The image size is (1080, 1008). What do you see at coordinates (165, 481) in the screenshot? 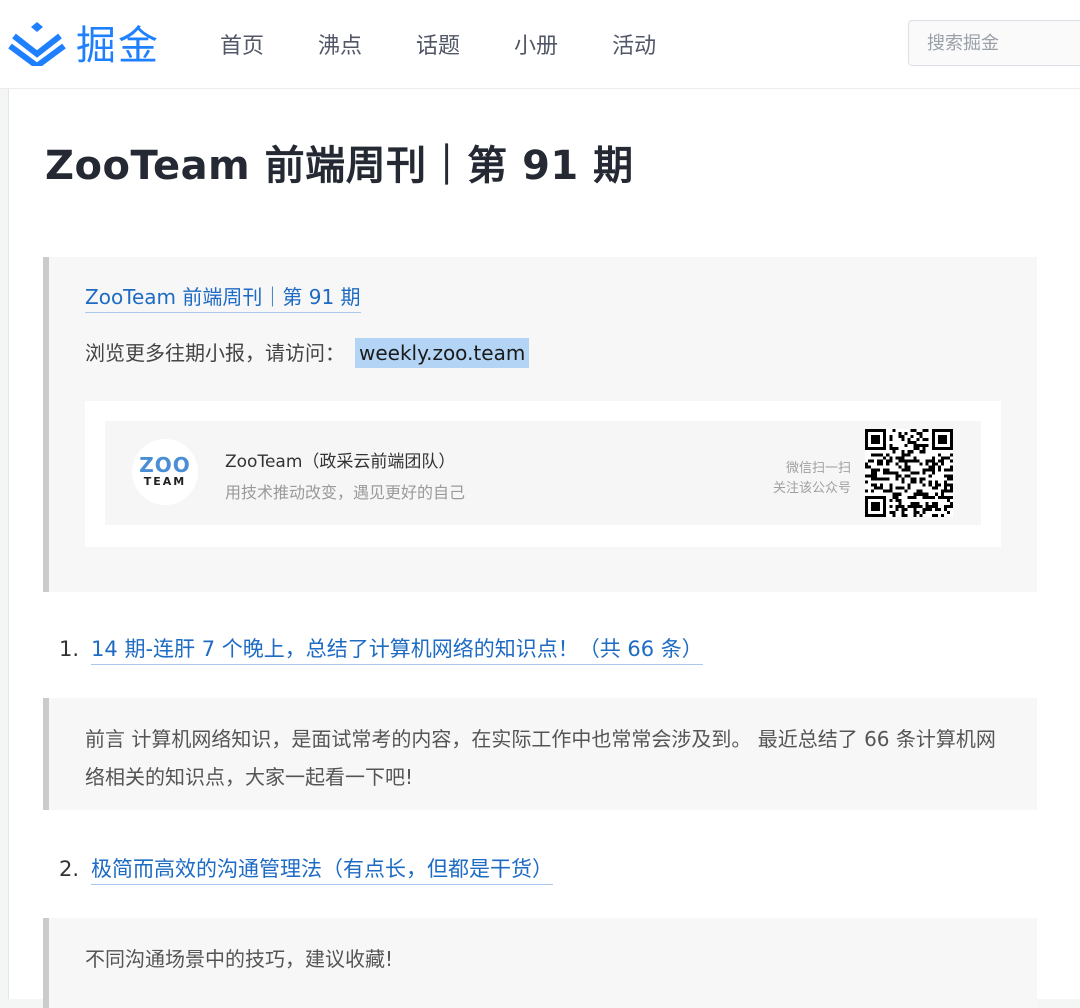
I see `avatar-team-text: TEAM` at bounding box center [165, 481].